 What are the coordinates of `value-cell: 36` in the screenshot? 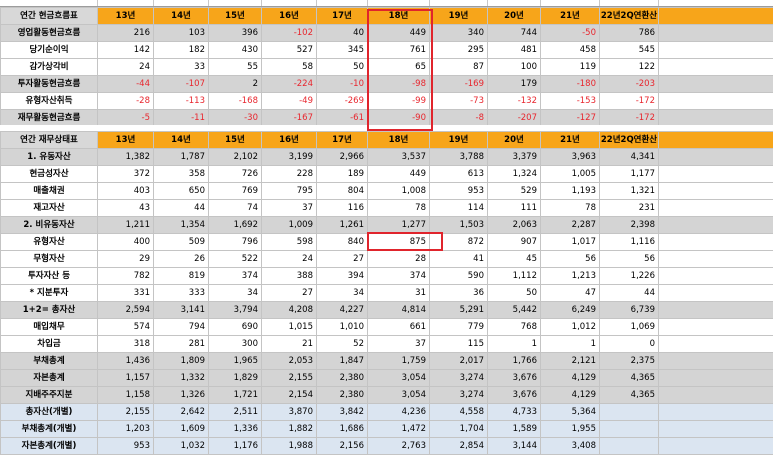 It's located at (458, 293).